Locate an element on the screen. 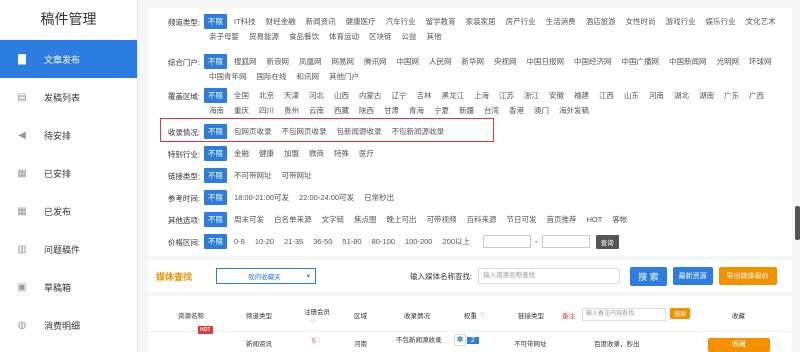 The image size is (800, 352). filter-option: 人民网 is located at coordinates (440, 61).